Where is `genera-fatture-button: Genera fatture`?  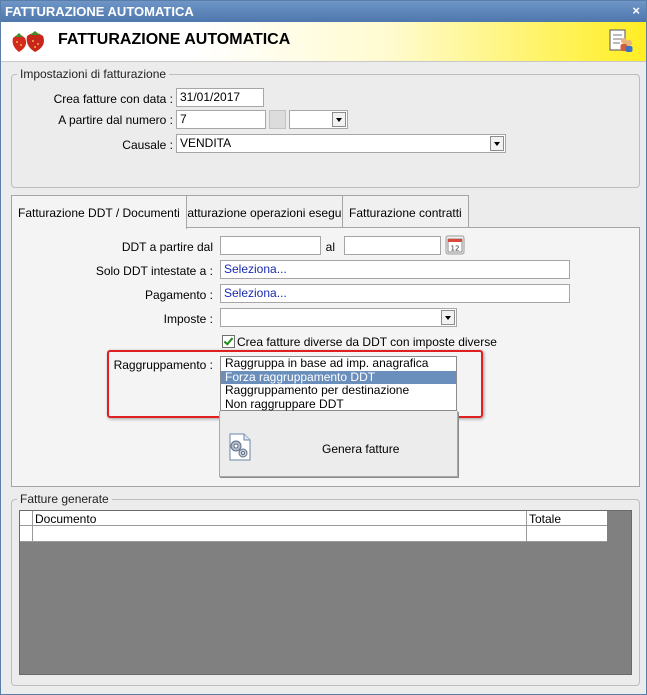 genera-fatture-button: Genera fatture is located at coordinates (338, 444).